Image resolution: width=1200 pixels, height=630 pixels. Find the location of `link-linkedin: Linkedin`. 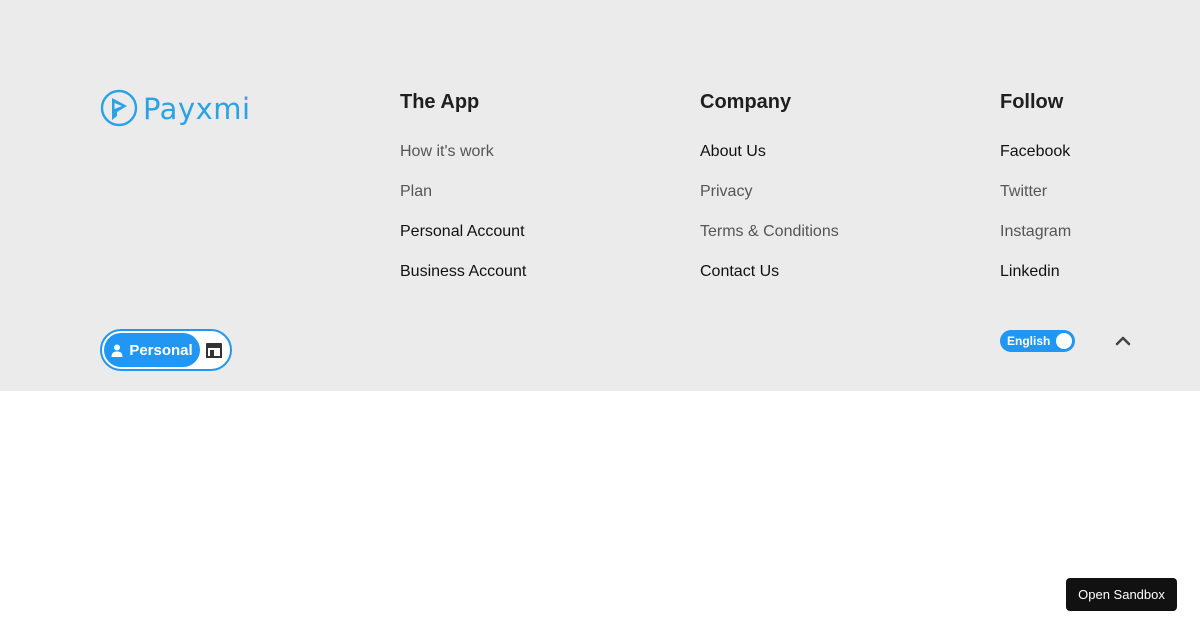

link-linkedin: Linkedin is located at coordinates (1030, 271).